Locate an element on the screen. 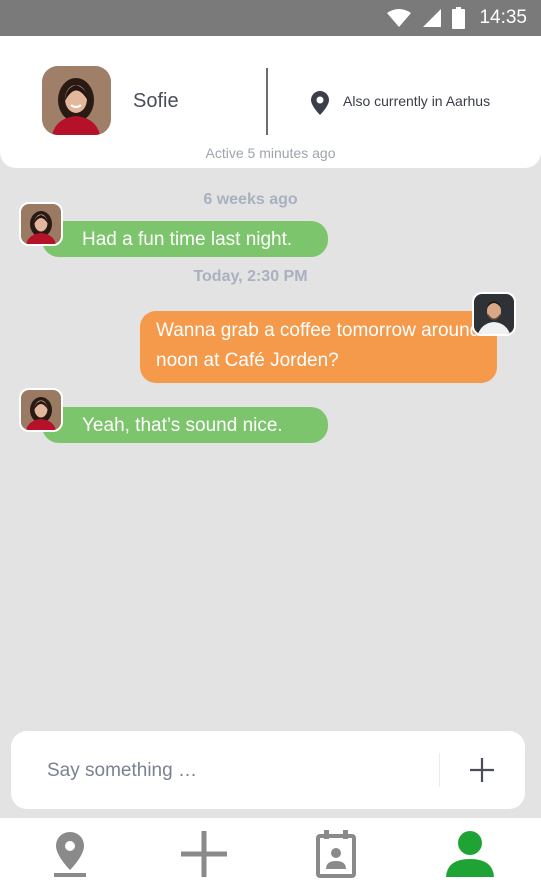 This screenshot has height=888, width=541. status-icons: 14:35 is located at coordinates (456, 18).